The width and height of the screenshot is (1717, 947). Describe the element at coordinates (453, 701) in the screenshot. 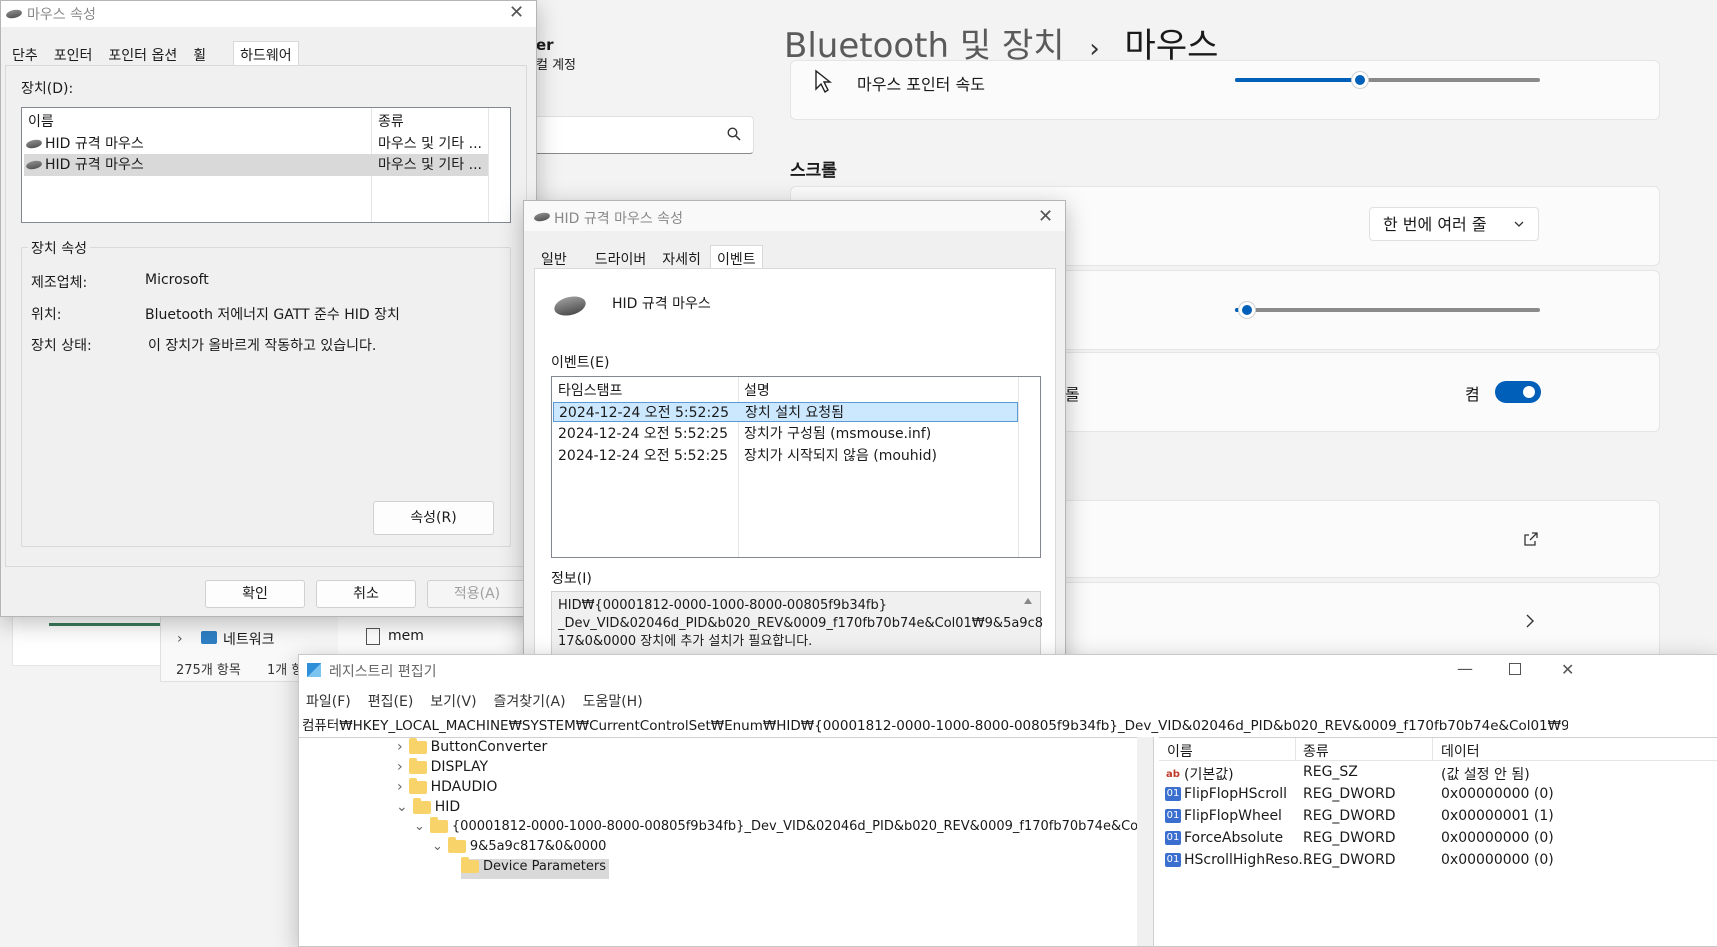

I see `menu-view: 보기(V)` at that location.